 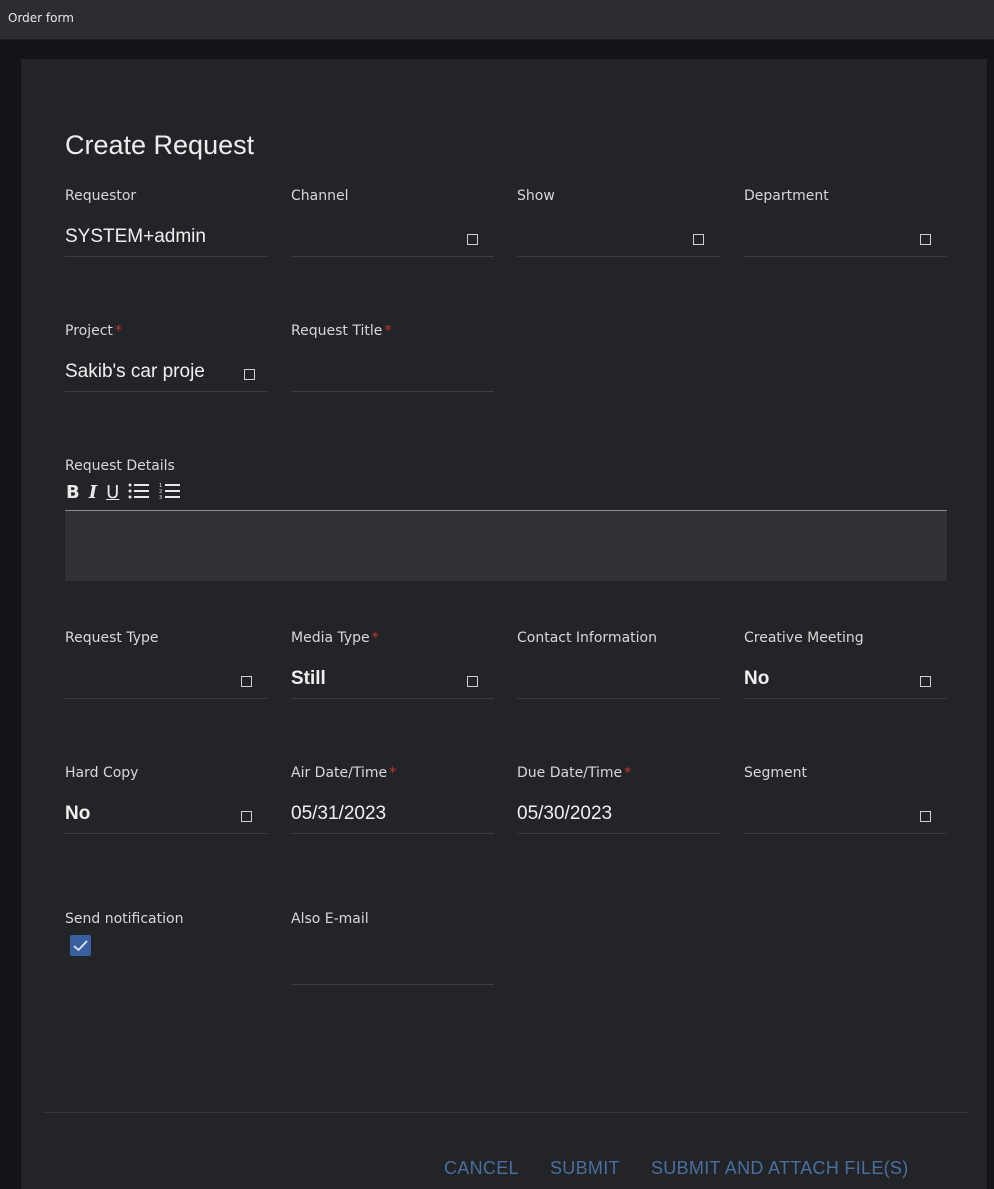 What do you see at coordinates (102, 773) in the screenshot?
I see `hard-copy-label: Hard Copy` at bounding box center [102, 773].